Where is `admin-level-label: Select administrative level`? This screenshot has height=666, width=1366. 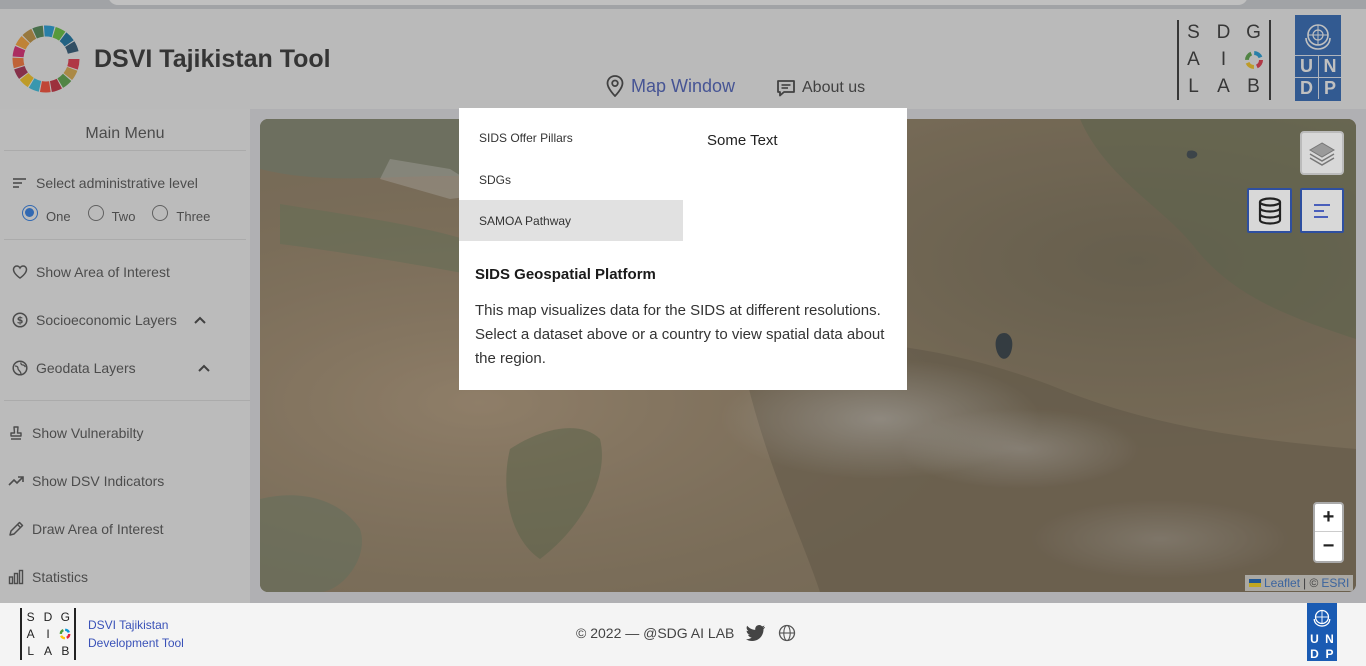 admin-level-label: Select administrative level is located at coordinates (117, 183).